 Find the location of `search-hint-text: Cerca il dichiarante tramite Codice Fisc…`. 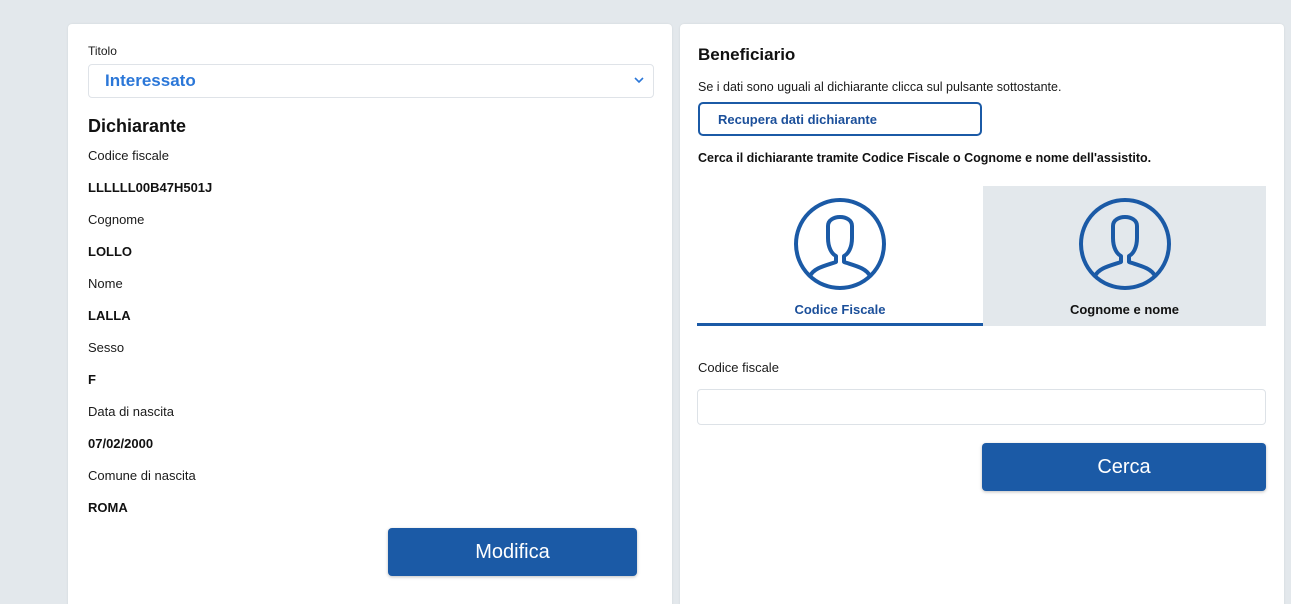

search-hint-text: Cerca il dichiarante tramite Codice Fisc… is located at coordinates (925, 158).